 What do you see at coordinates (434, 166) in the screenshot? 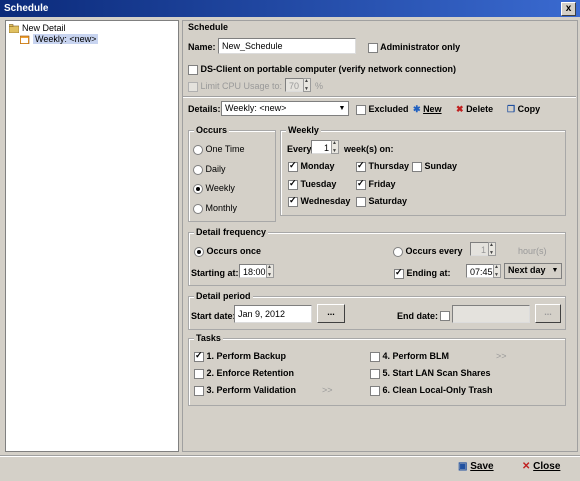
I see `sunday-checkbox: Sunday` at bounding box center [434, 166].